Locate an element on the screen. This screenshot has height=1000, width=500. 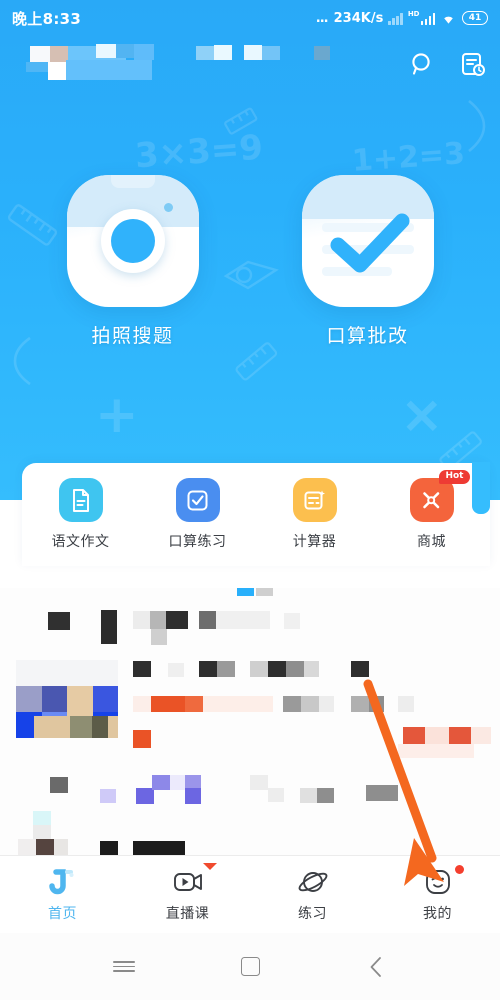
pencil-2-icon is located at coordinates (241, 121).